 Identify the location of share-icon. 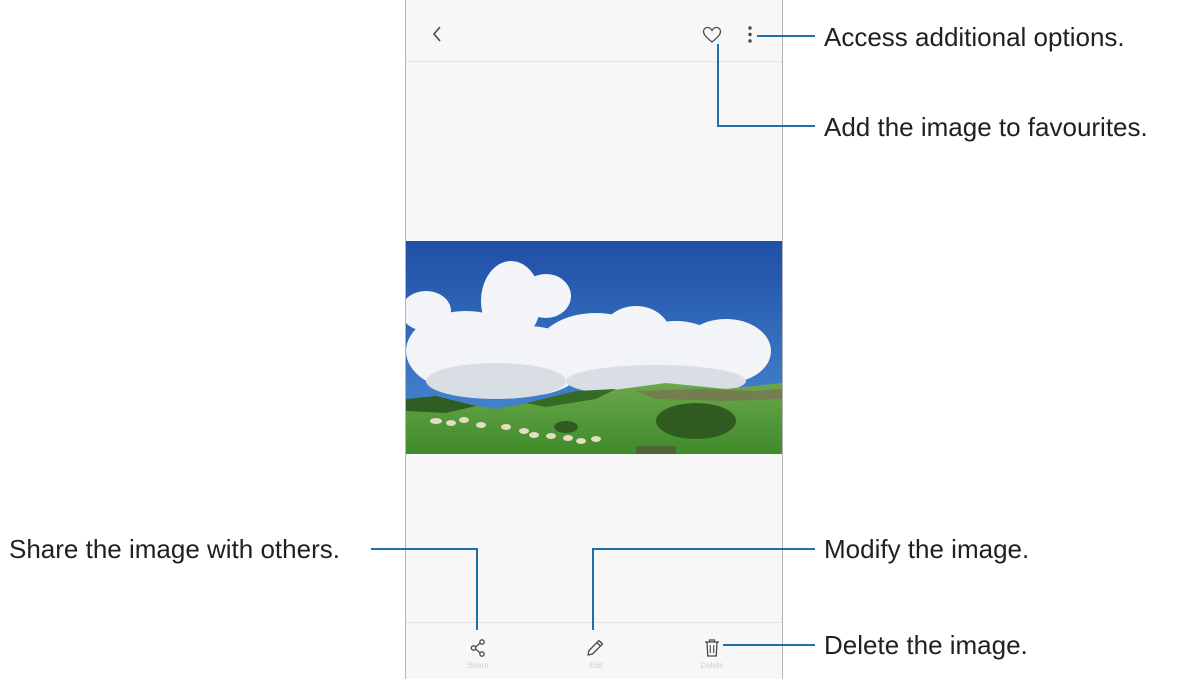
(478, 648).